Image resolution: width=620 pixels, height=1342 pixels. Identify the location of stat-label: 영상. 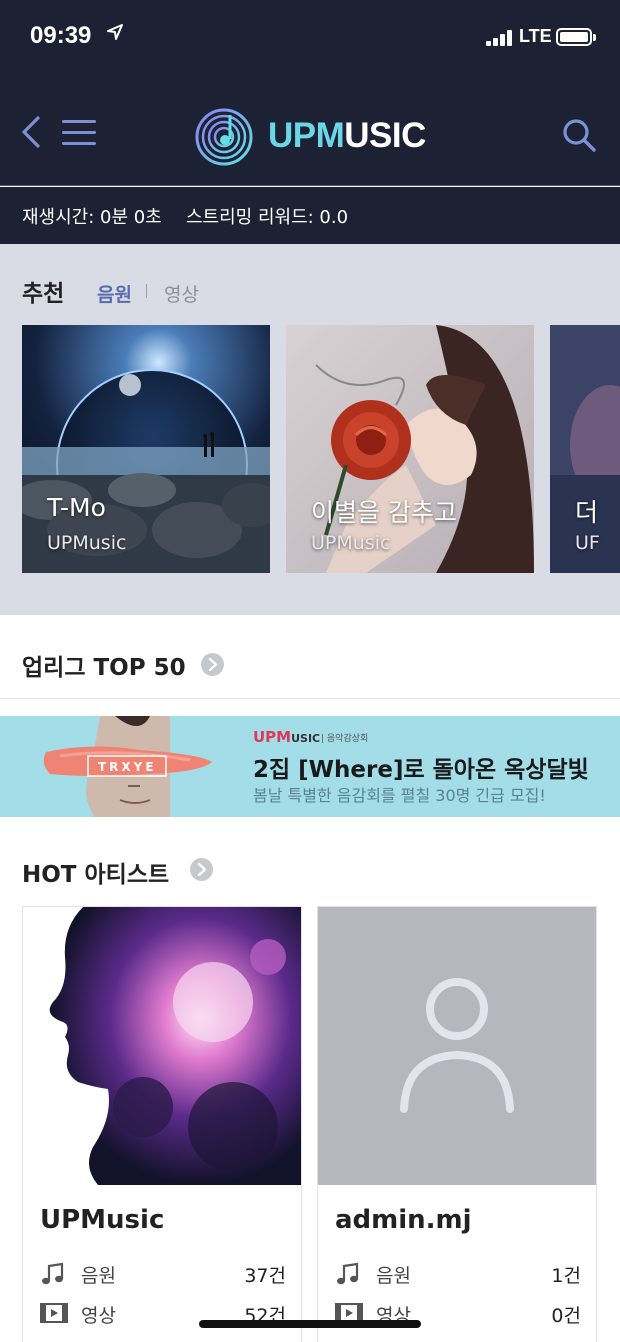
(98, 1316).